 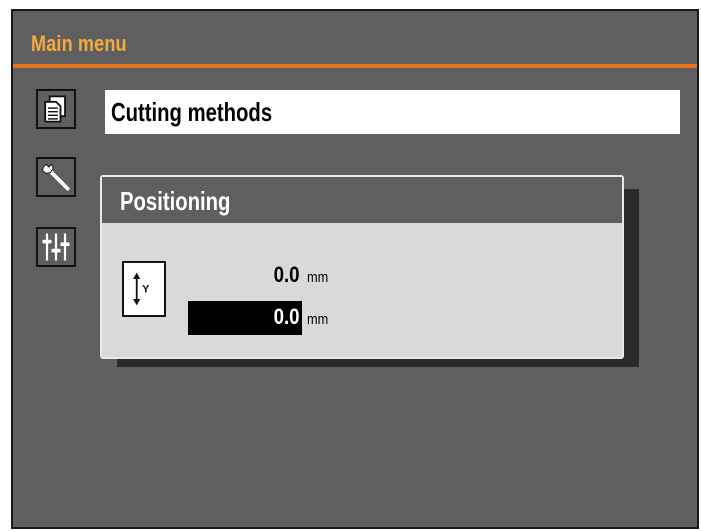 I want to click on title-divider, so click(x=355, y=66).